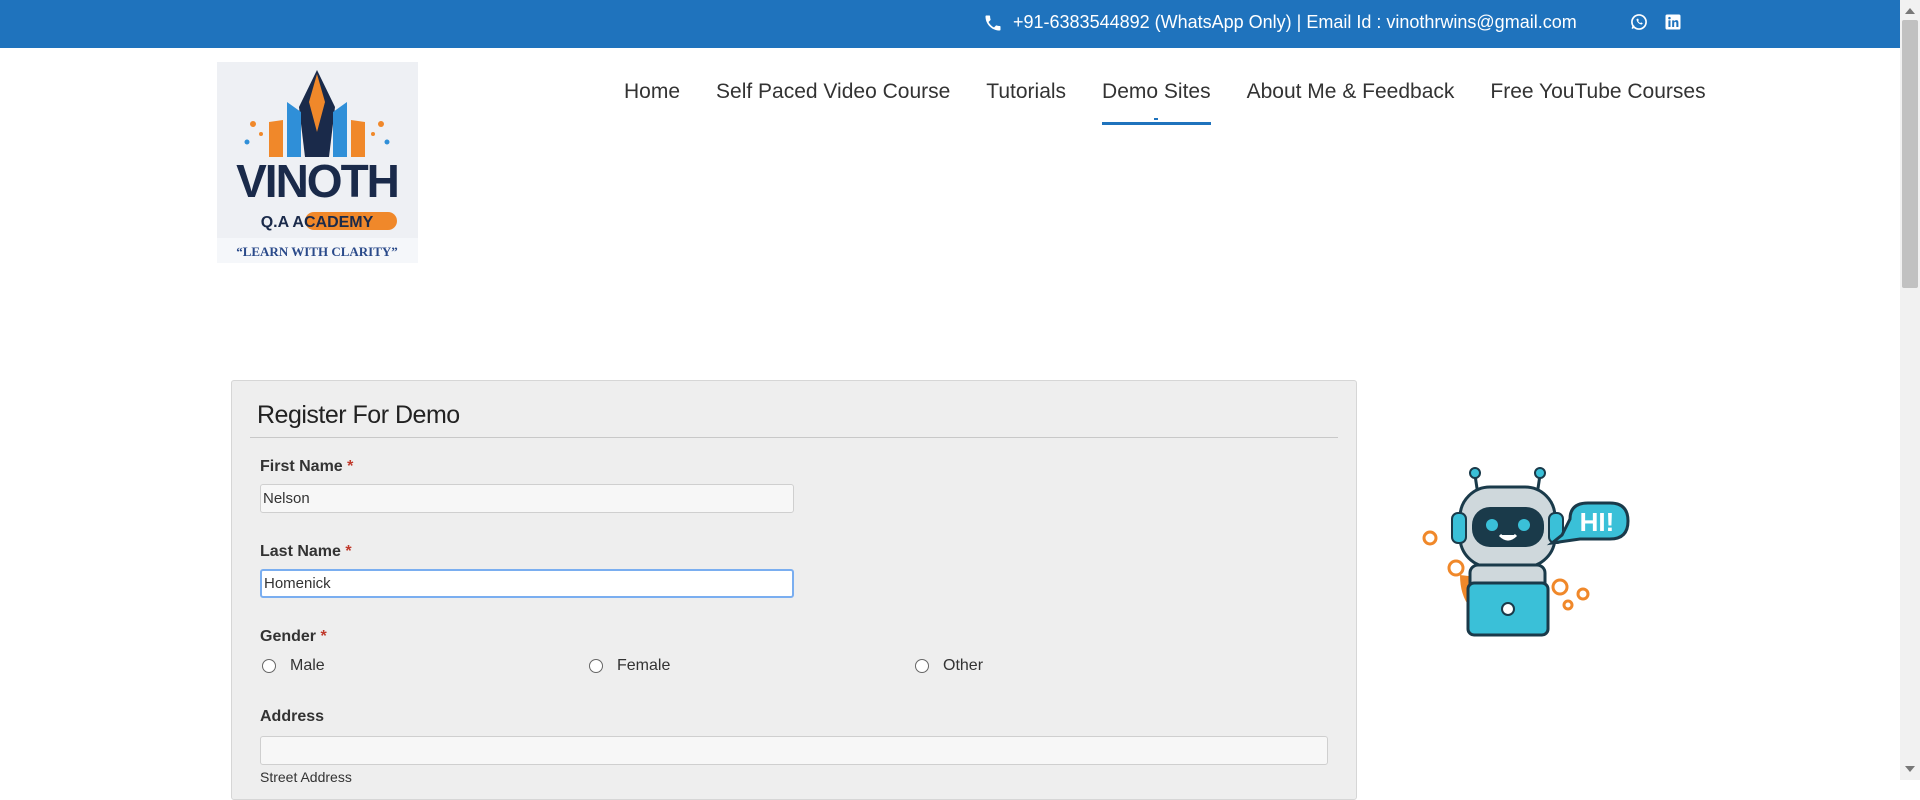  What do you see at coordinates (1673, 22) in the screenshot?
I see `linkedin-icon` at bounding box center [1673, 22].